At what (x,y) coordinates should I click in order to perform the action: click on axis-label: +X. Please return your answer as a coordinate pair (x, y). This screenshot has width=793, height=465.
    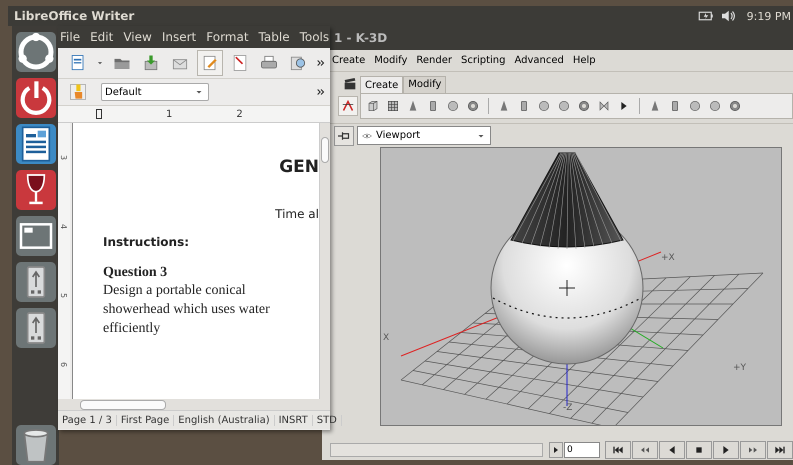
    Looking at the image, I should click on (668, 258).